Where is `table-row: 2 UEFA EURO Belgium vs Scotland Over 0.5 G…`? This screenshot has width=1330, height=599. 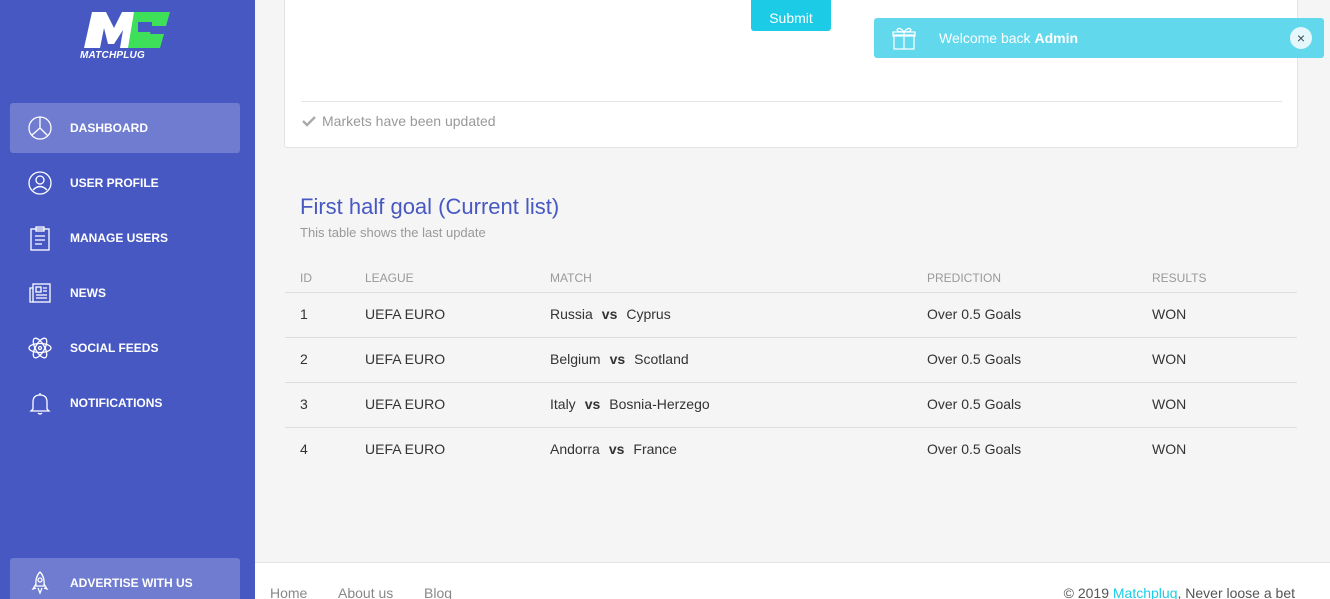 table-row: 2 UEFA EURO Belgium vs Scotland Over 0.5 G… is located at coordinates (791, 359).